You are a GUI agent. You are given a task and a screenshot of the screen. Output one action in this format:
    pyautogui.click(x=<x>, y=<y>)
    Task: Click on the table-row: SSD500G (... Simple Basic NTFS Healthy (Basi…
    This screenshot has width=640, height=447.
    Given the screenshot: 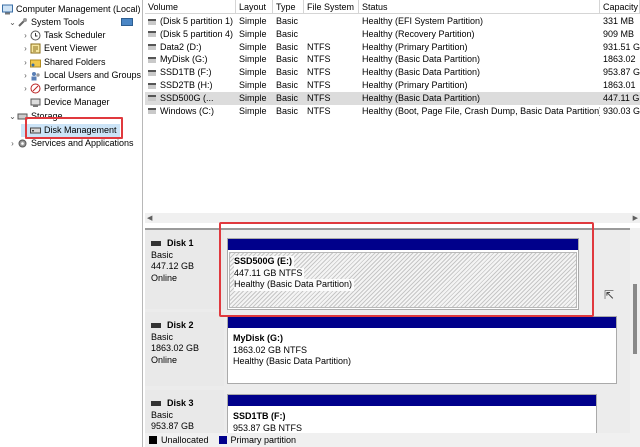 What is the action you would take?
    pyautogui.click(x=392, y=98)
    